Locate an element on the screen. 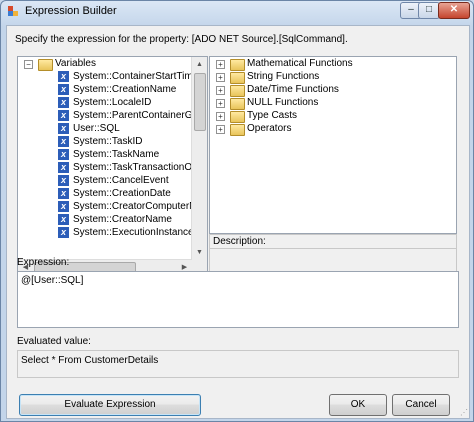 This screenshot has width=474, height=422. close-button: ✕ is located at coordinates (454, 10).